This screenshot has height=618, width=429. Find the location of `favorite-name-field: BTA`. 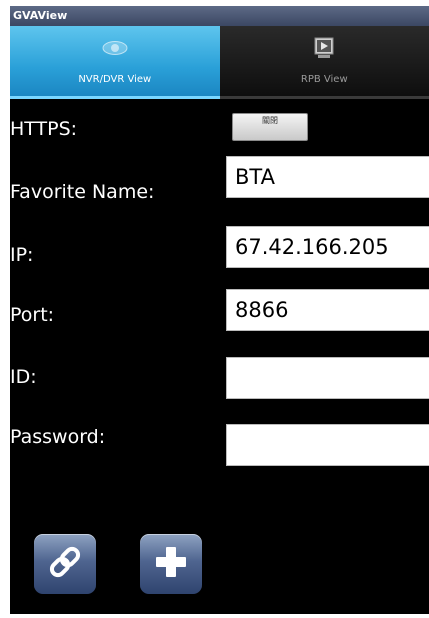

favorite-name-field: BTA is located at coordinates (327, 177).